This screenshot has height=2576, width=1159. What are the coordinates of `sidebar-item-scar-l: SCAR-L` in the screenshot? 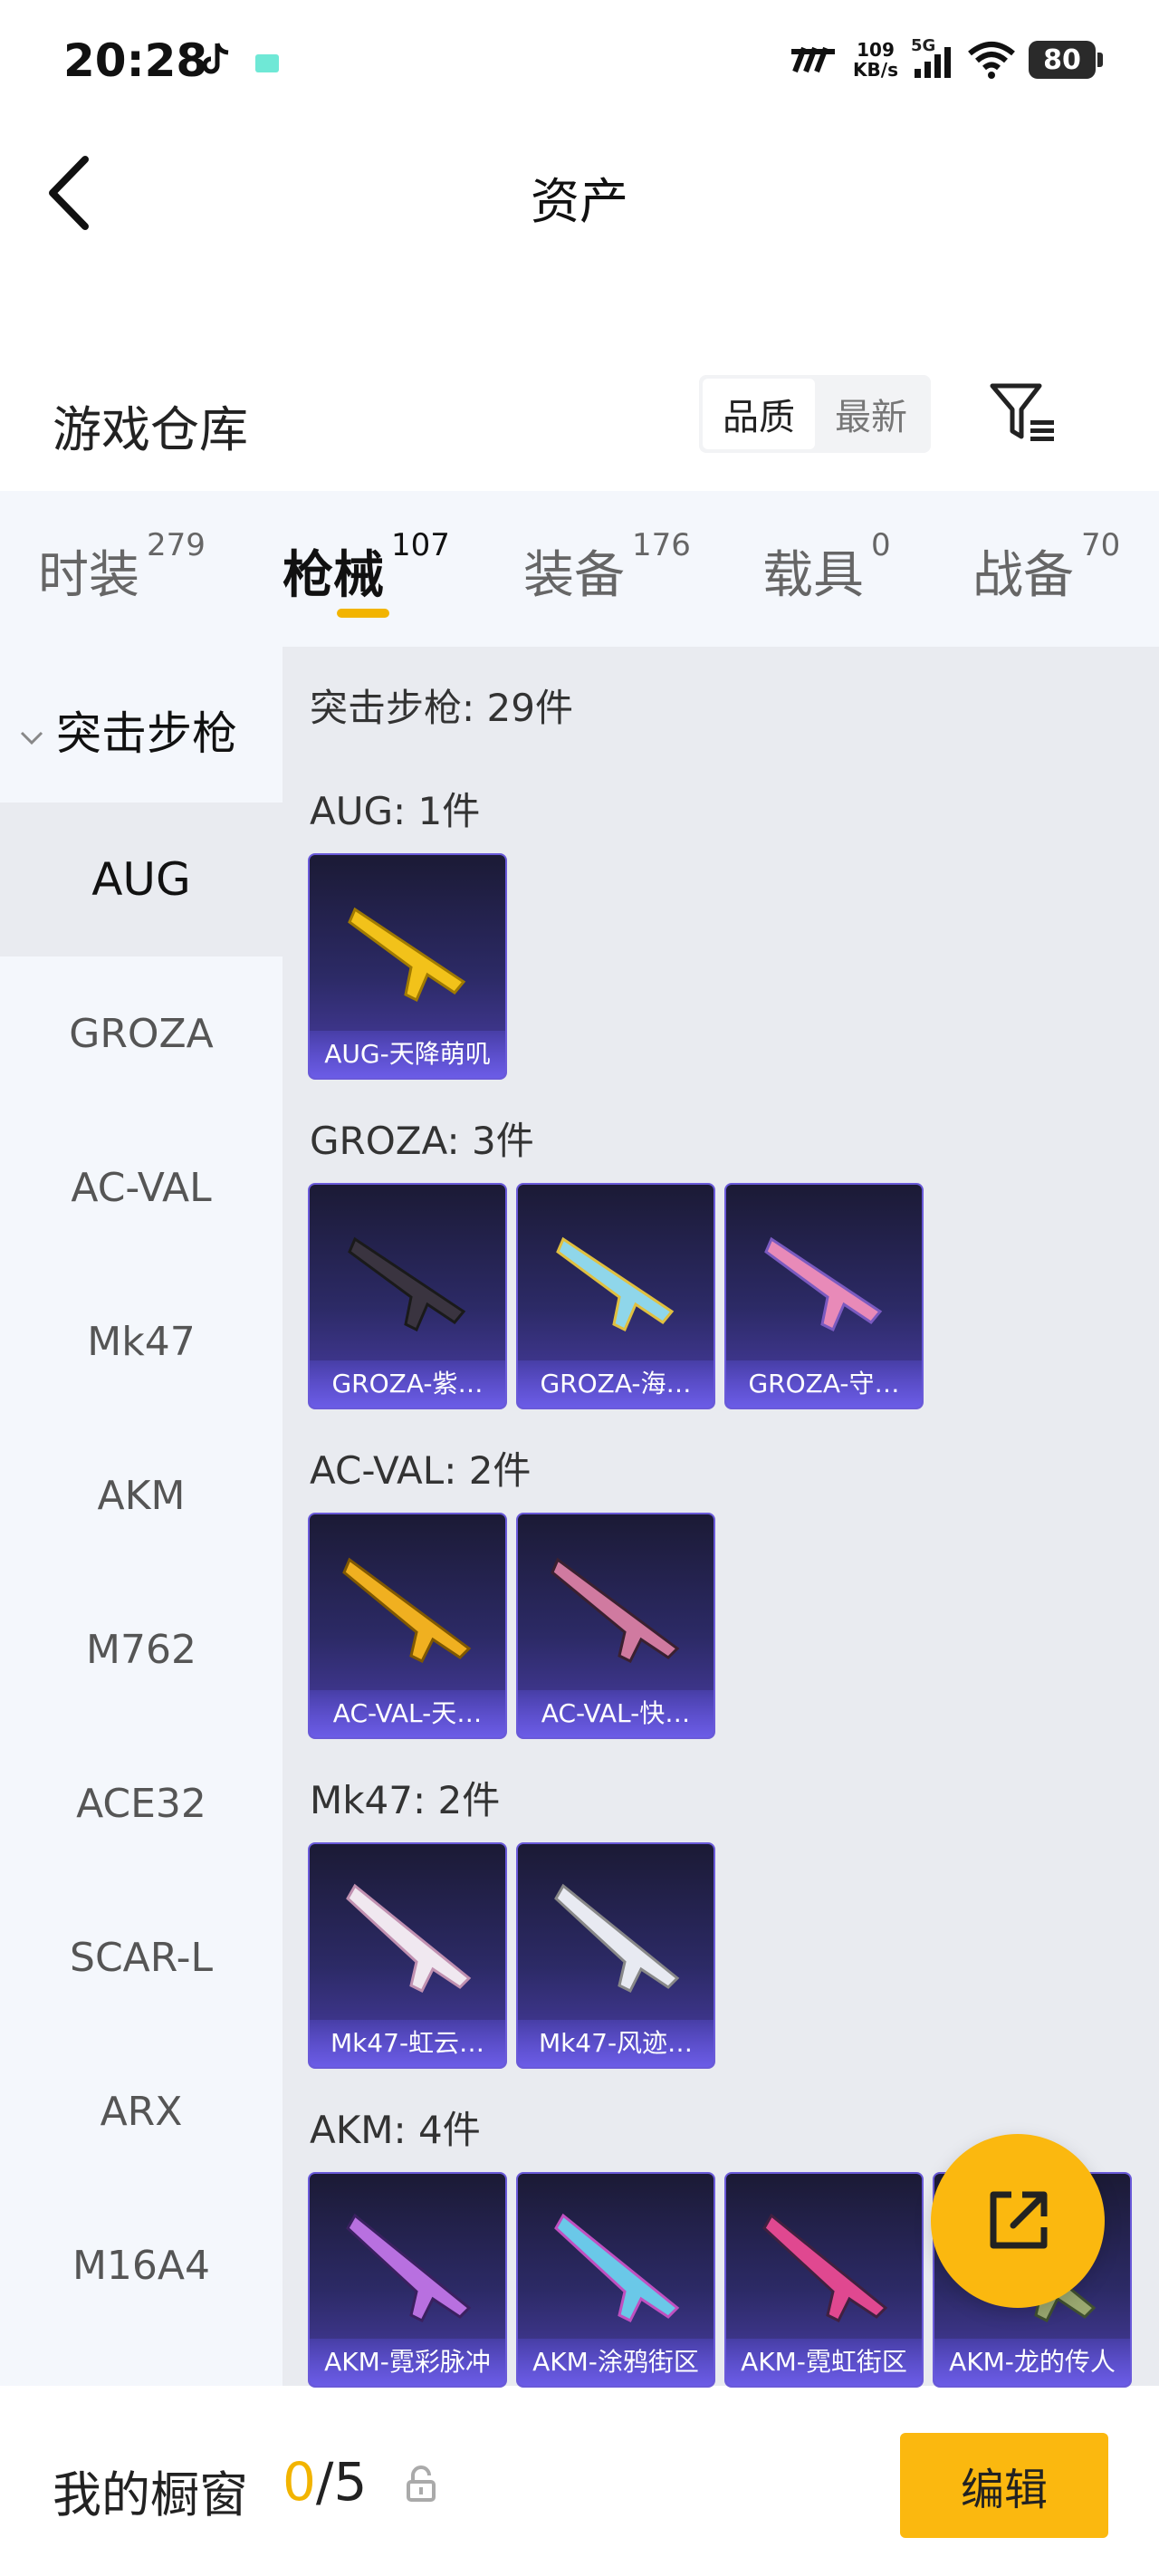 It's located at (142, 1957).